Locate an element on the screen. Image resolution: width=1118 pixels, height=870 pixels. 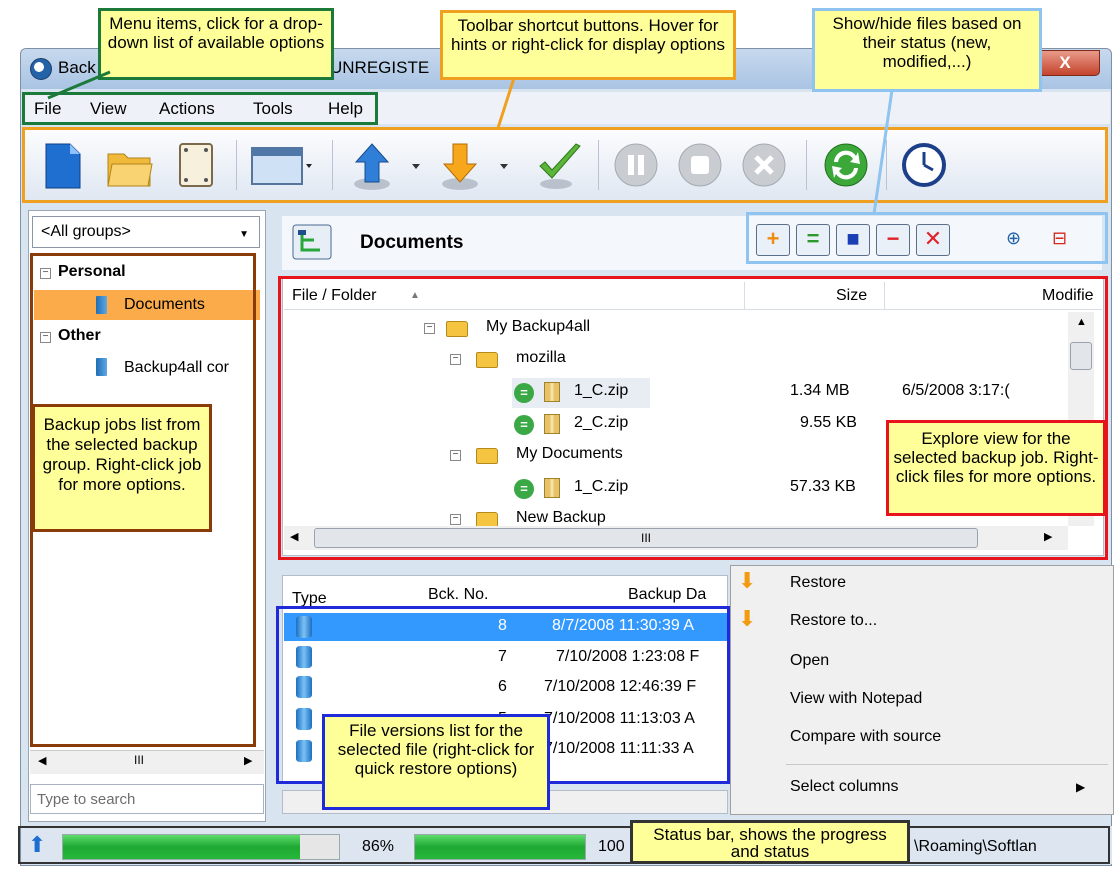
menu-item-view-notepad: View with Notepad is located at coordinates (856, 699).